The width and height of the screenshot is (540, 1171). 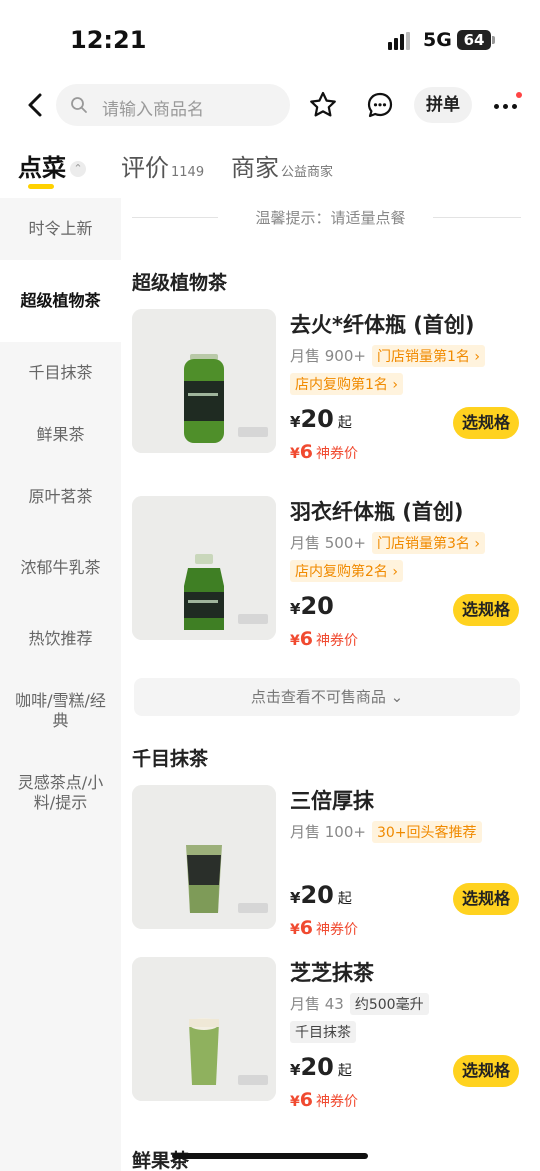 I want to click on product-name: 羽衣纤体瓶 (首创), so click(x=377, y=512).